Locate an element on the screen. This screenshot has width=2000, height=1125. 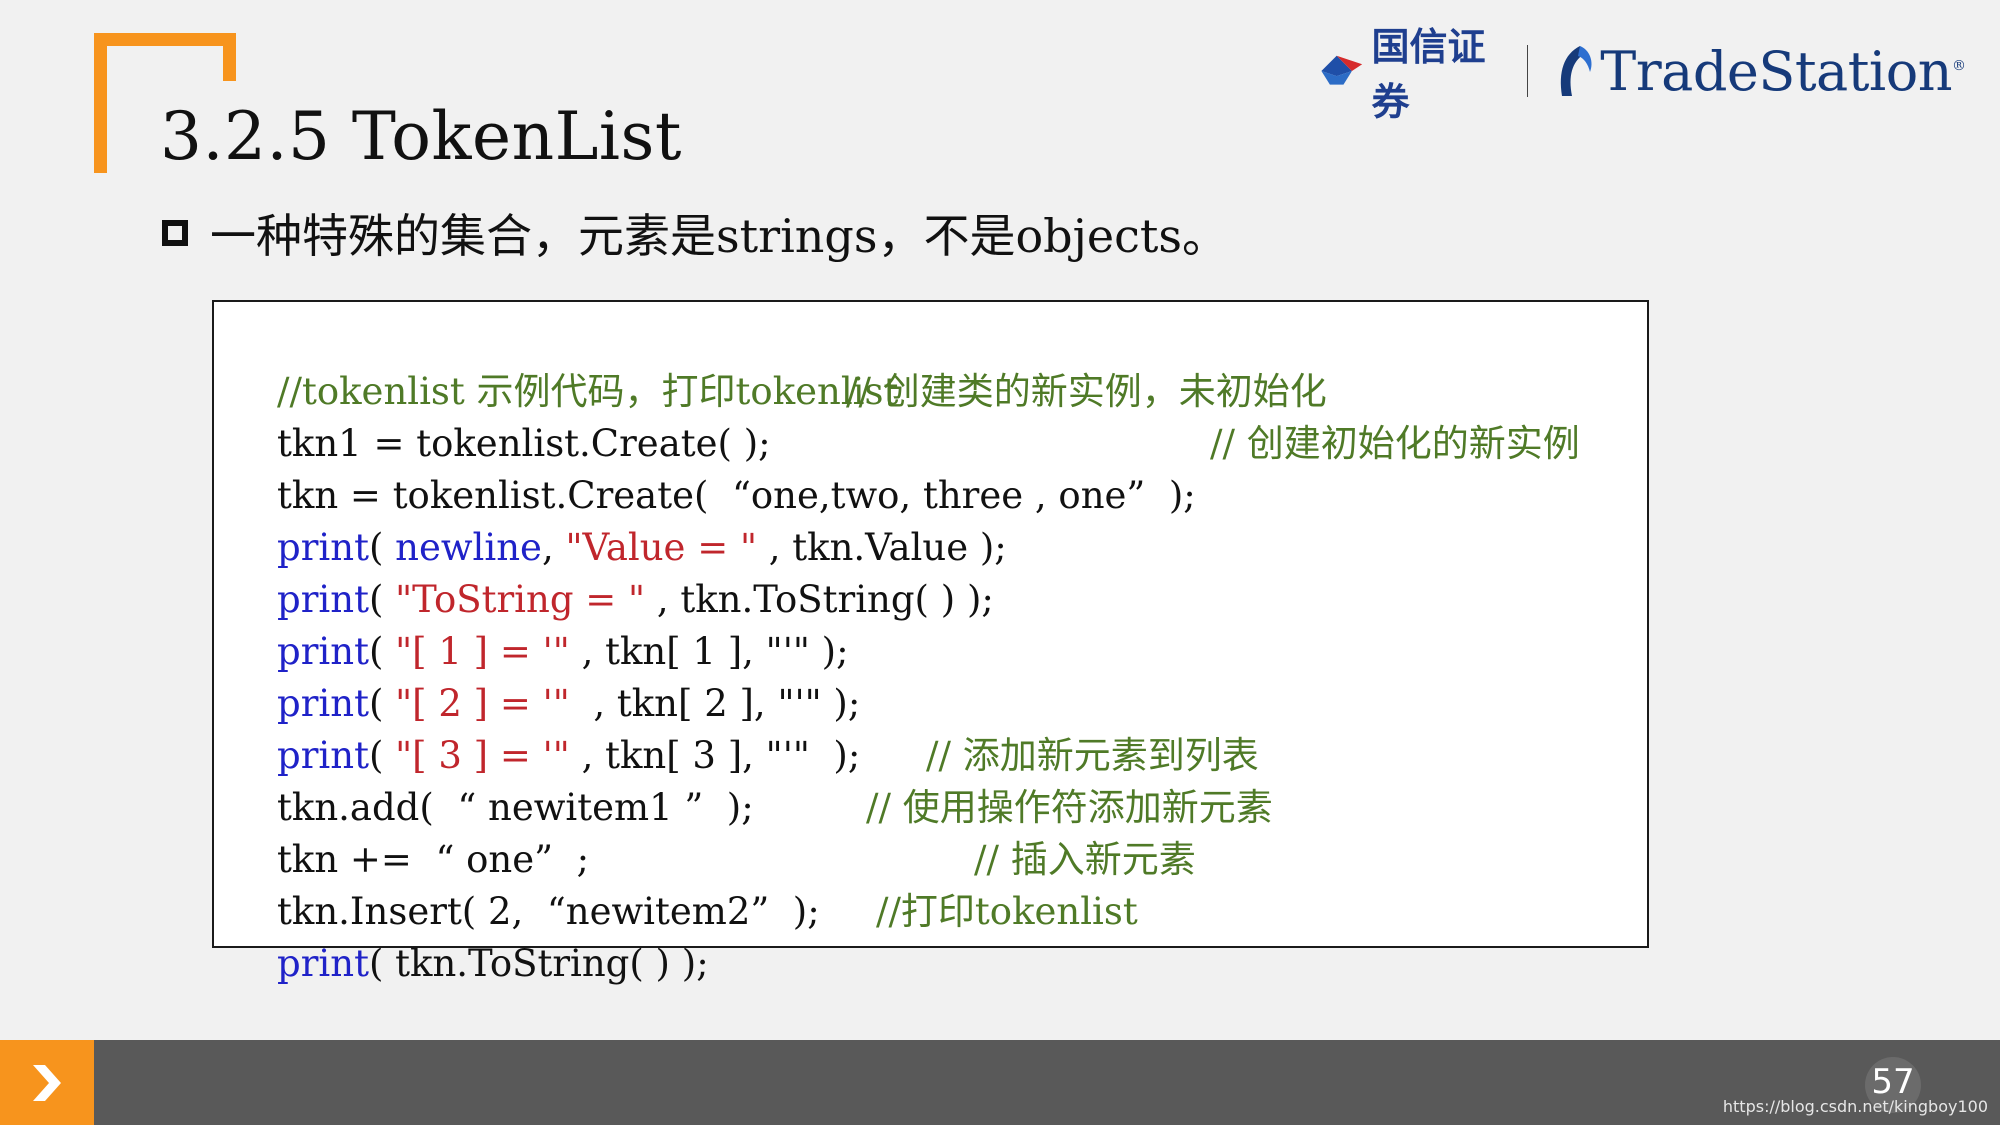
code-comment: // 插入新元素 is located at coordinates (1085, 859).